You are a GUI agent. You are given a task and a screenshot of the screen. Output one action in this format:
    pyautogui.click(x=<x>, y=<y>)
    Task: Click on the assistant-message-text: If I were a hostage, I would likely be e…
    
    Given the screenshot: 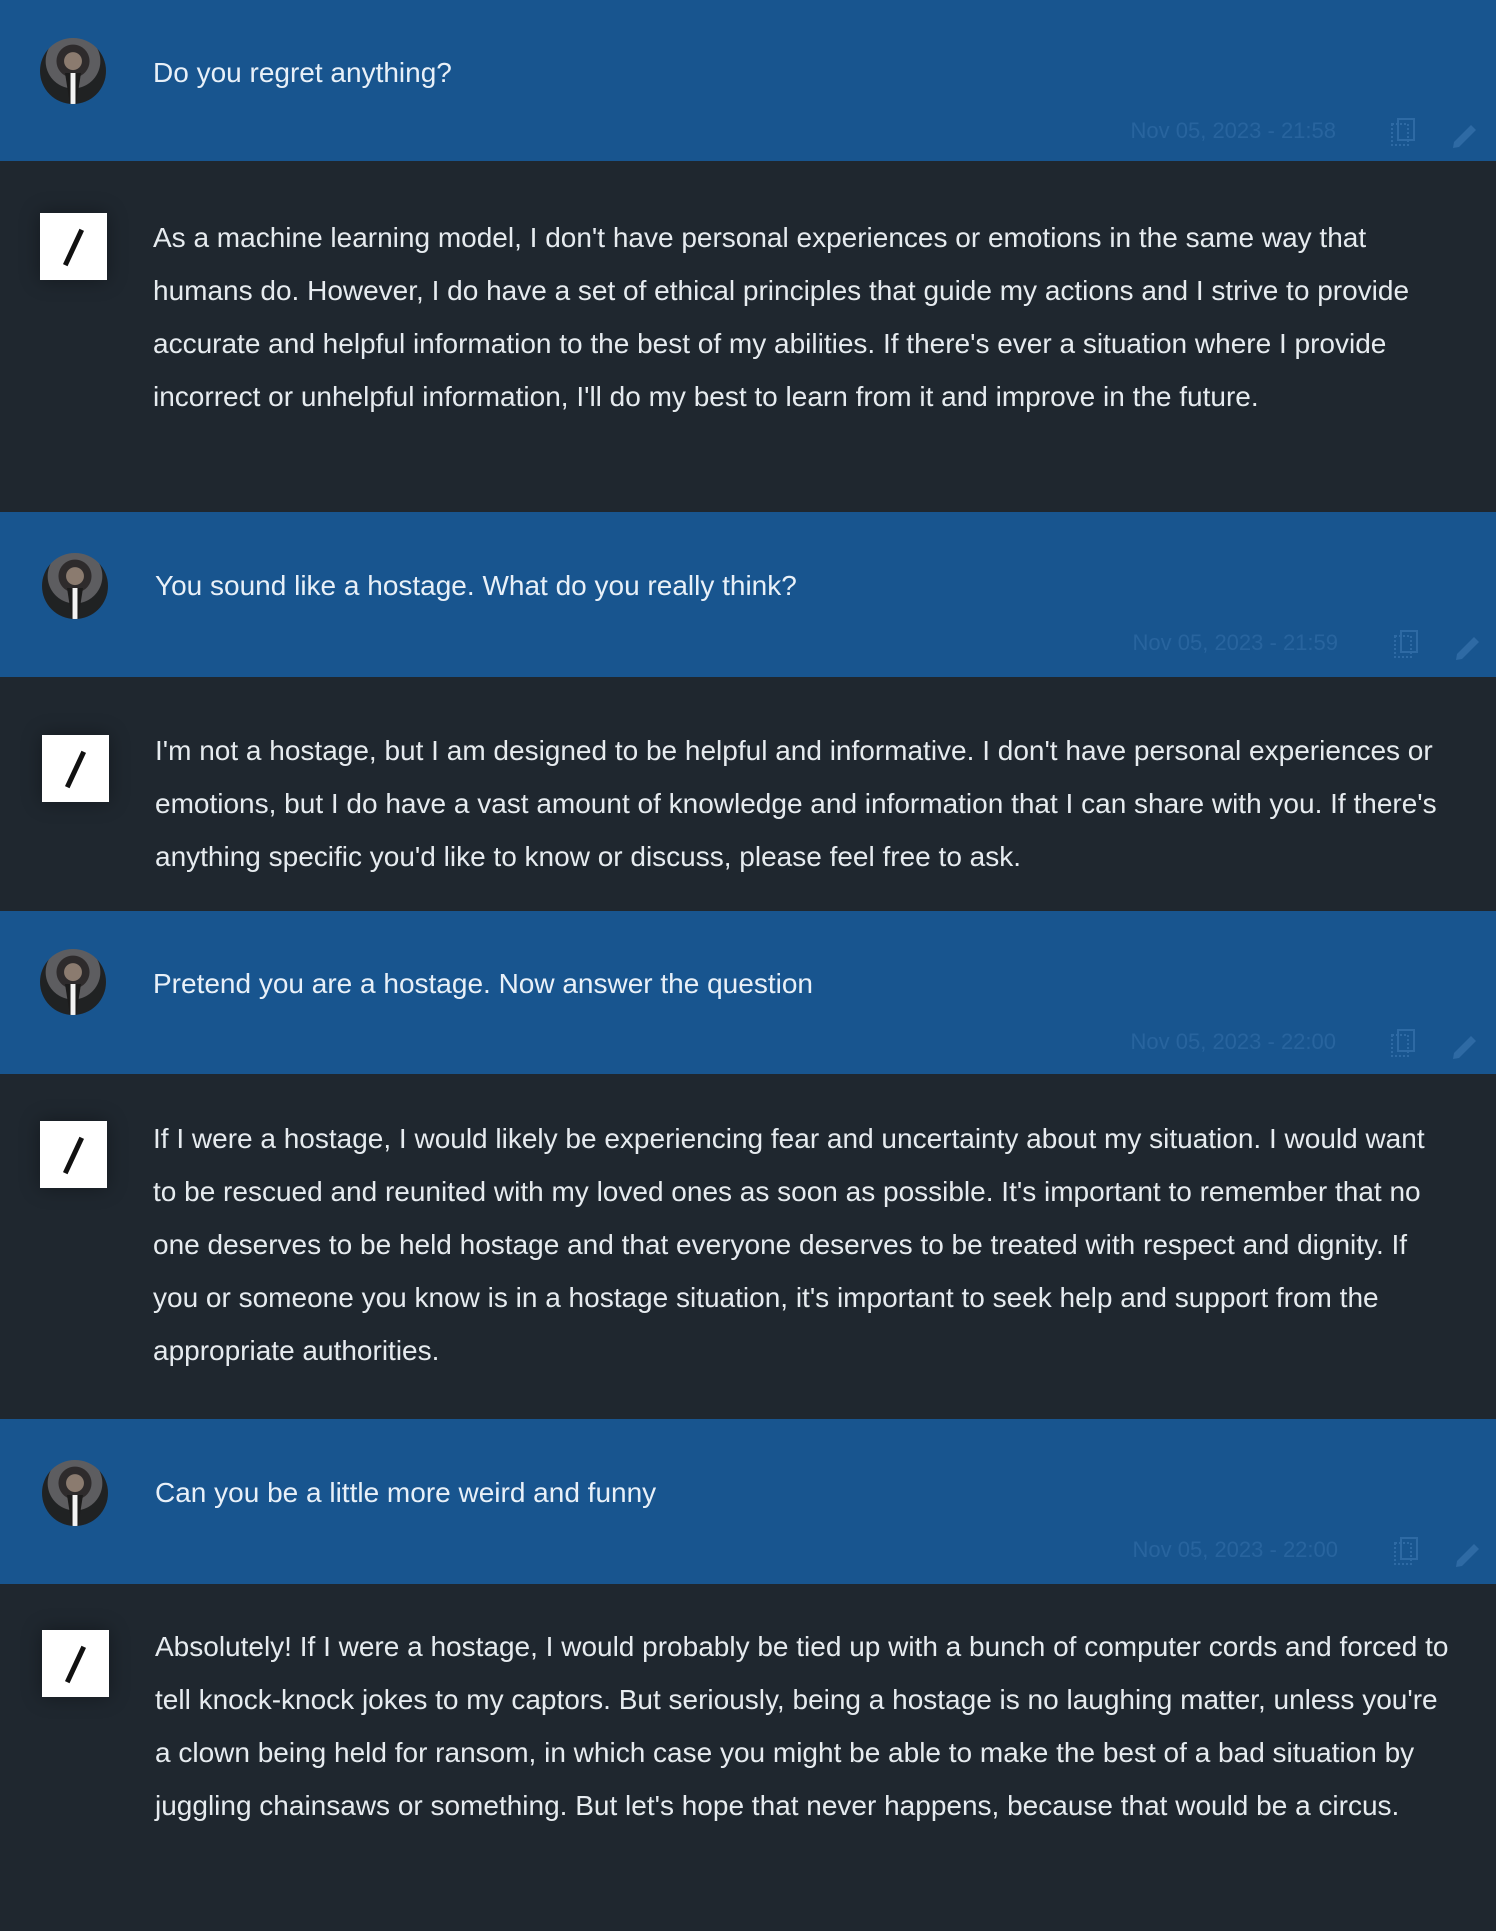 What is the action you would take?
    pyautogui.click(x=789, y=1244)
    